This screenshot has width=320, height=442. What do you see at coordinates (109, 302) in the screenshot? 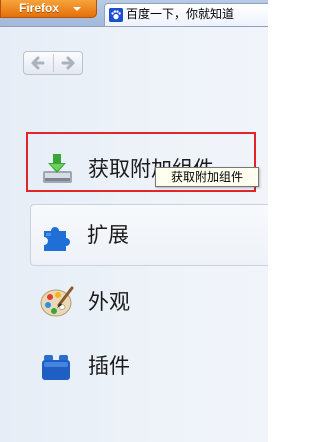
I see `category-label: 外观` at bounding box center [109, 302].